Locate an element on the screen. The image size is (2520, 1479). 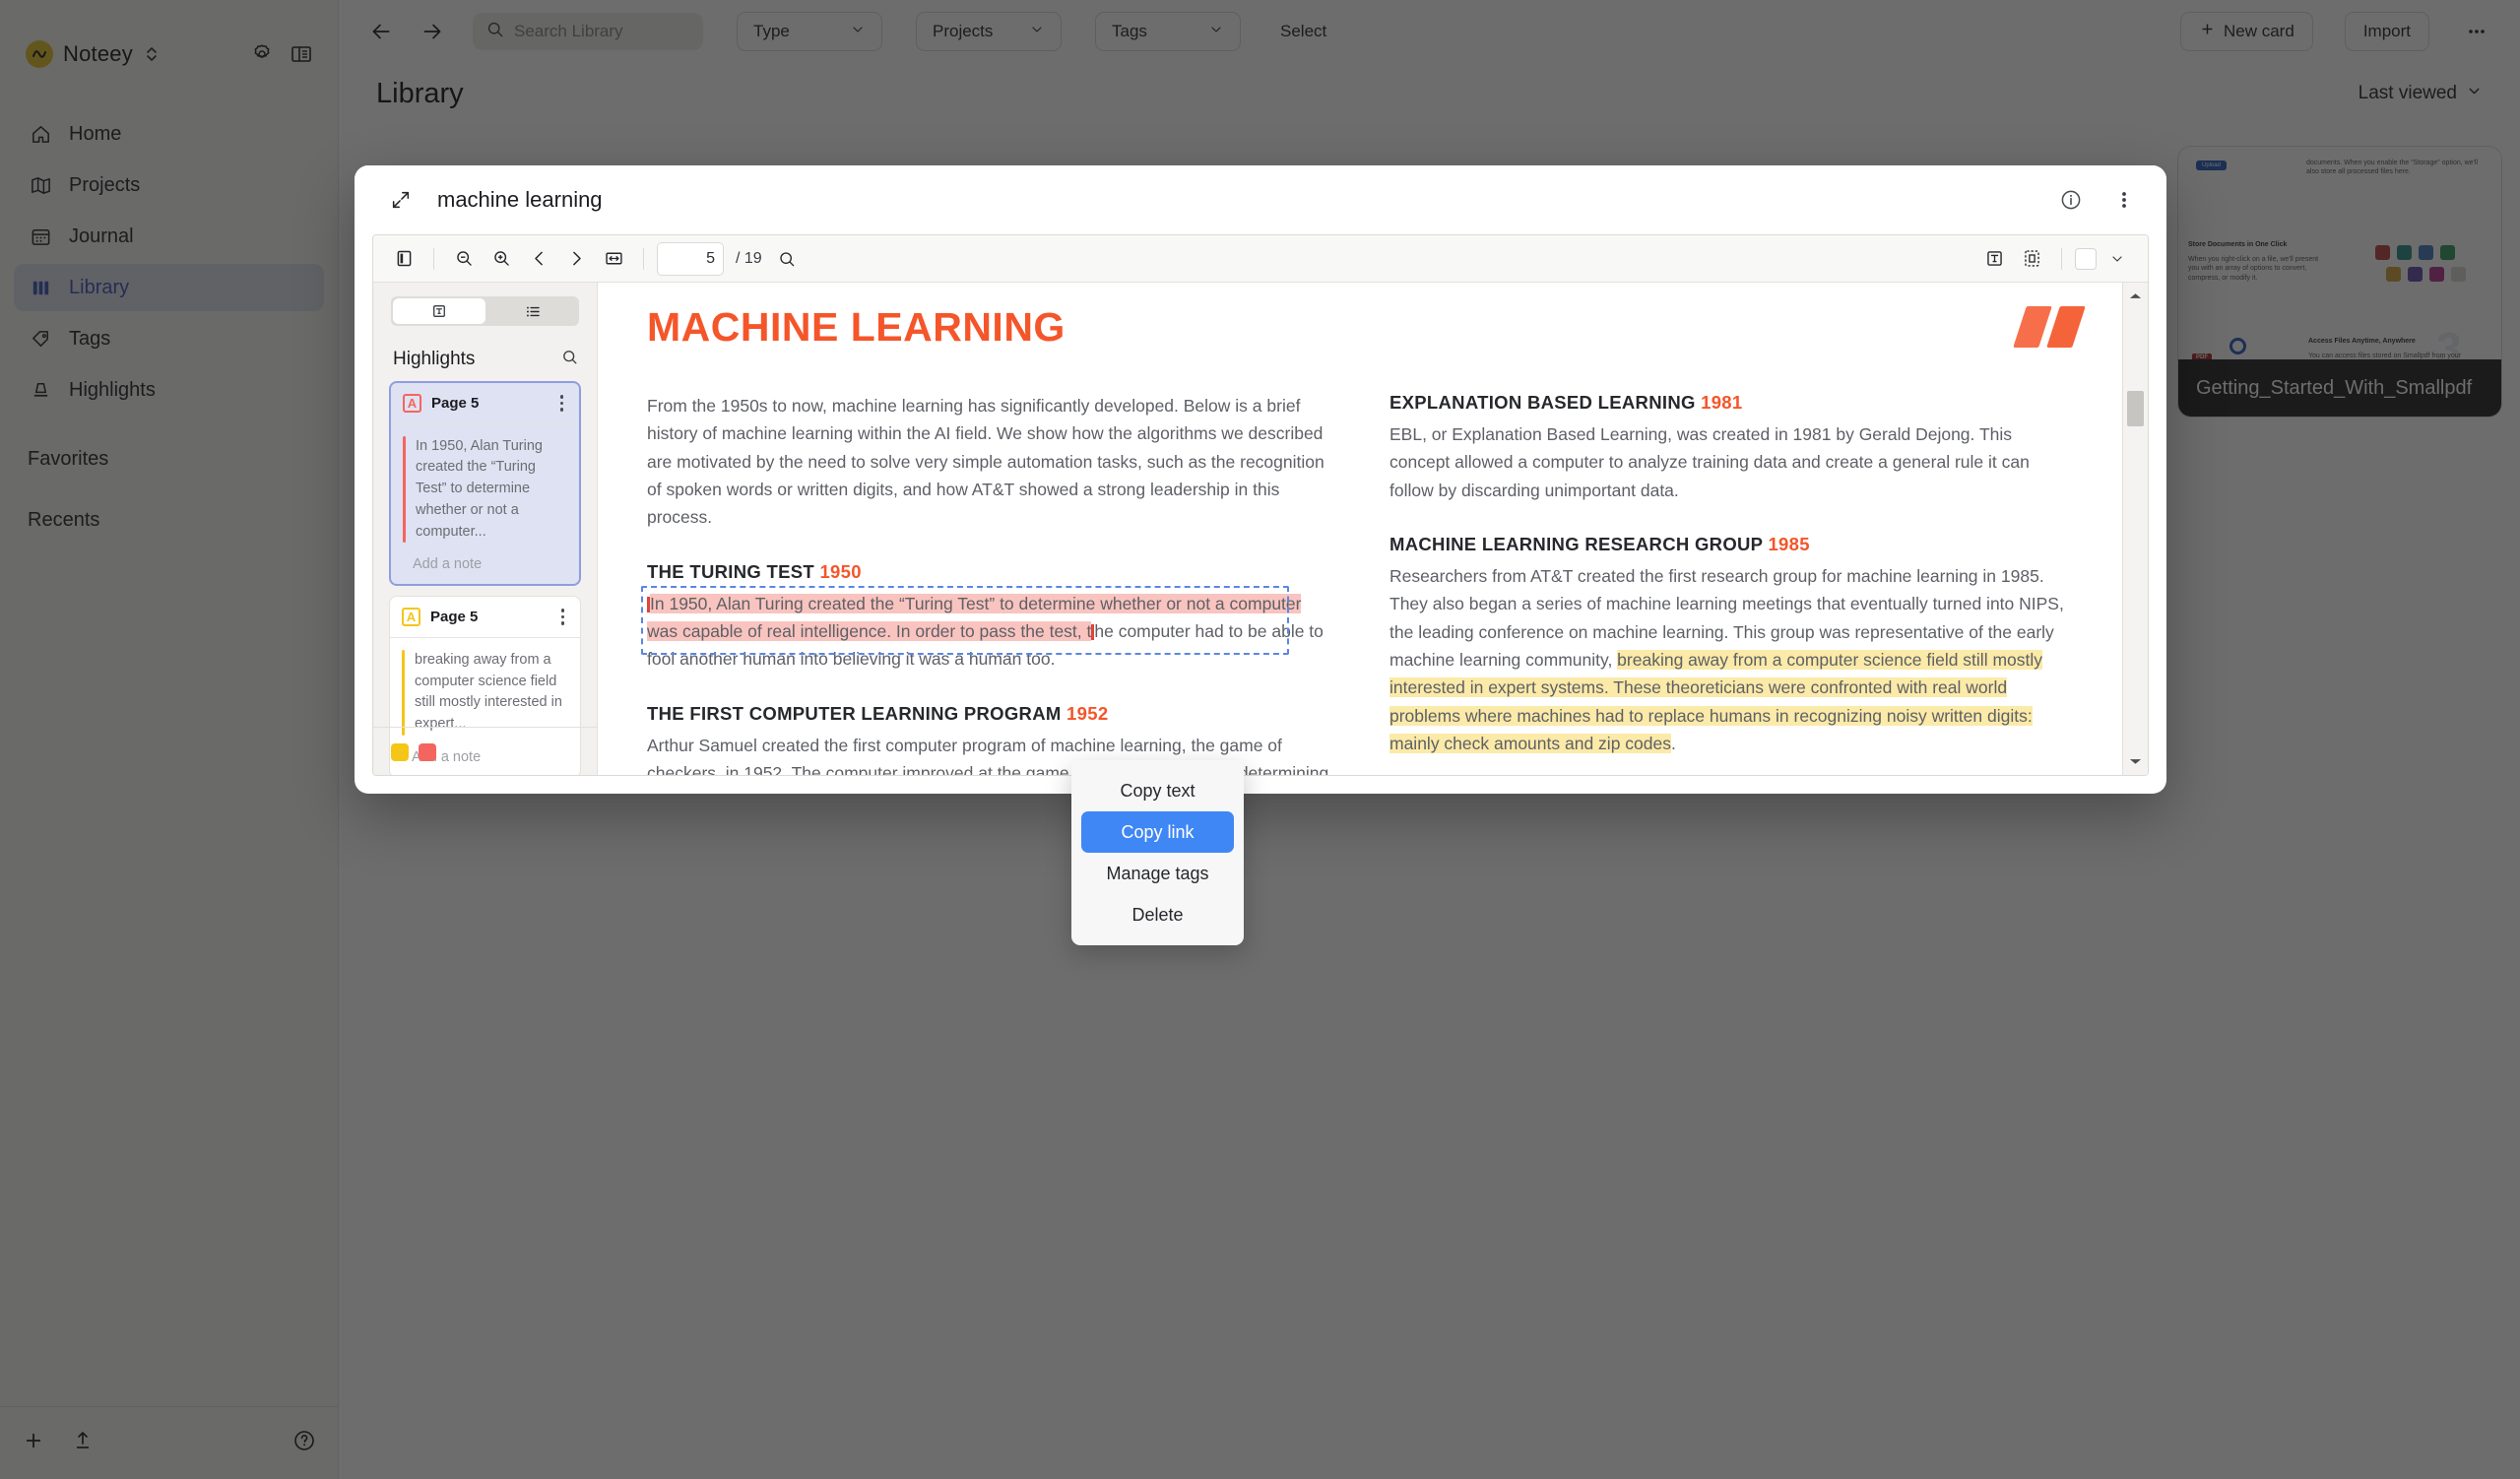
scroll-down-arrow-icon is located at coordinates (2135, 761).